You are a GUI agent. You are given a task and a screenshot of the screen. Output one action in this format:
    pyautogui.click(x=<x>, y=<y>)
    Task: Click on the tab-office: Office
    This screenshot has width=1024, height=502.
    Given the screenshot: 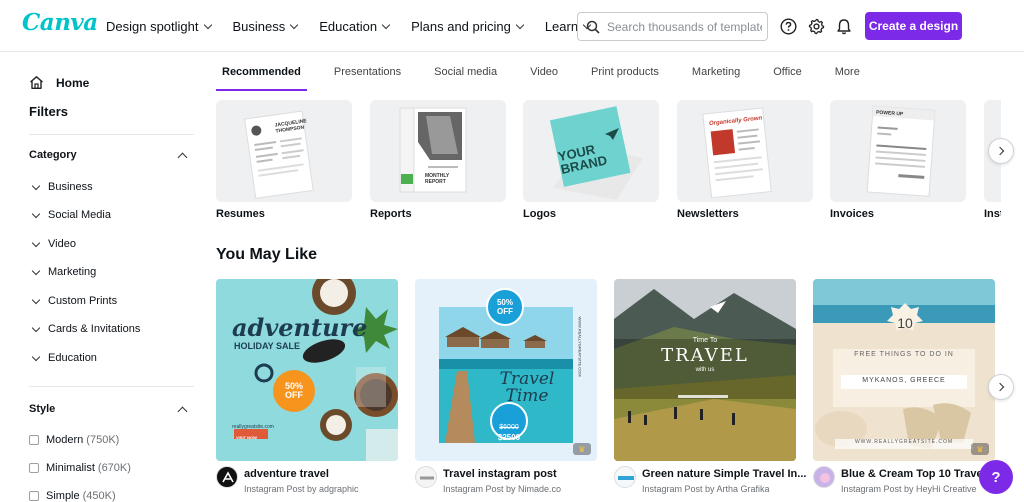 What is the action you would take?
    pyautogui.click(x=787, y=72)
    